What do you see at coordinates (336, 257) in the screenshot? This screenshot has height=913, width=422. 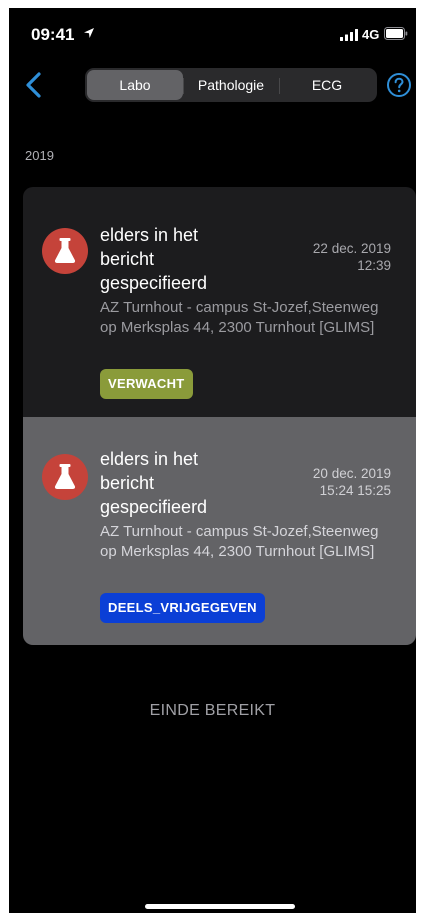 I see `result-date: 22 dec. 2019 12:39` at bounding box center [336, 257].